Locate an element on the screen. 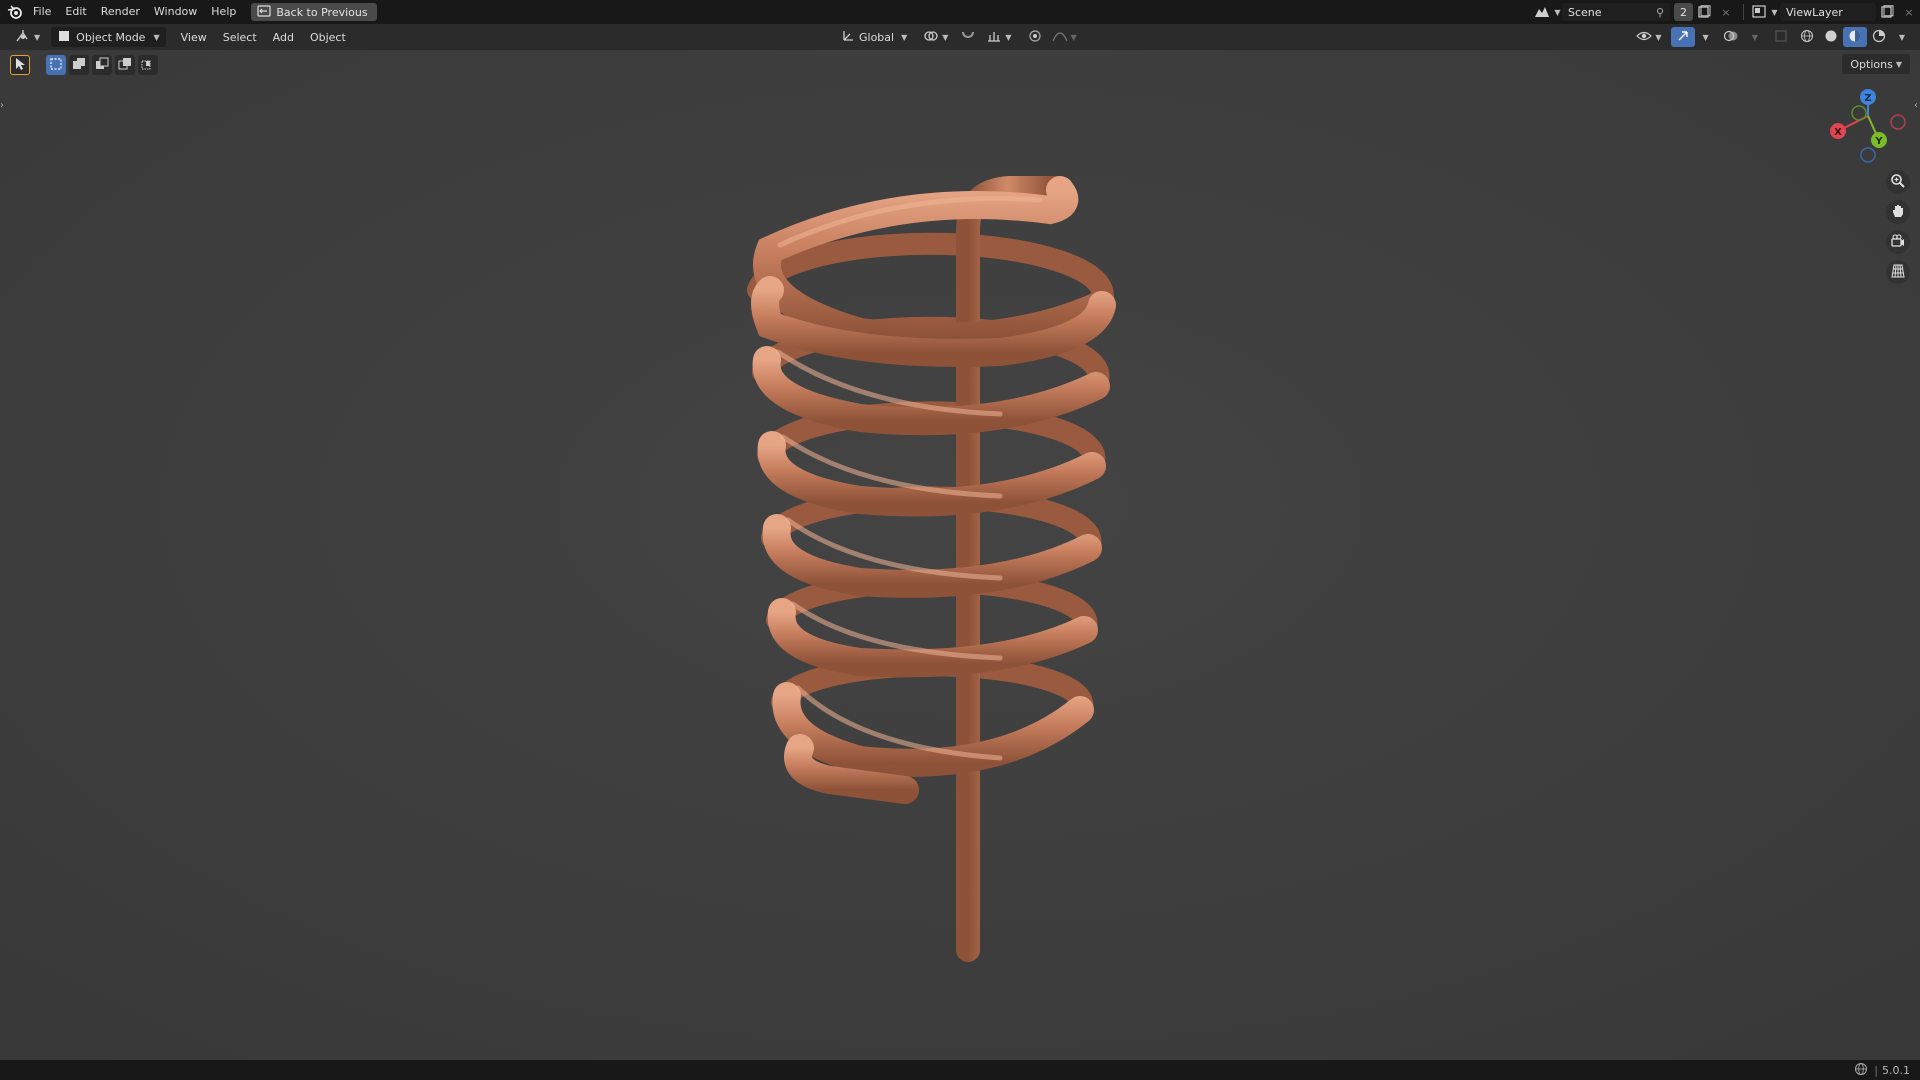  xray-toggle is located at coordinates (1781, 37).